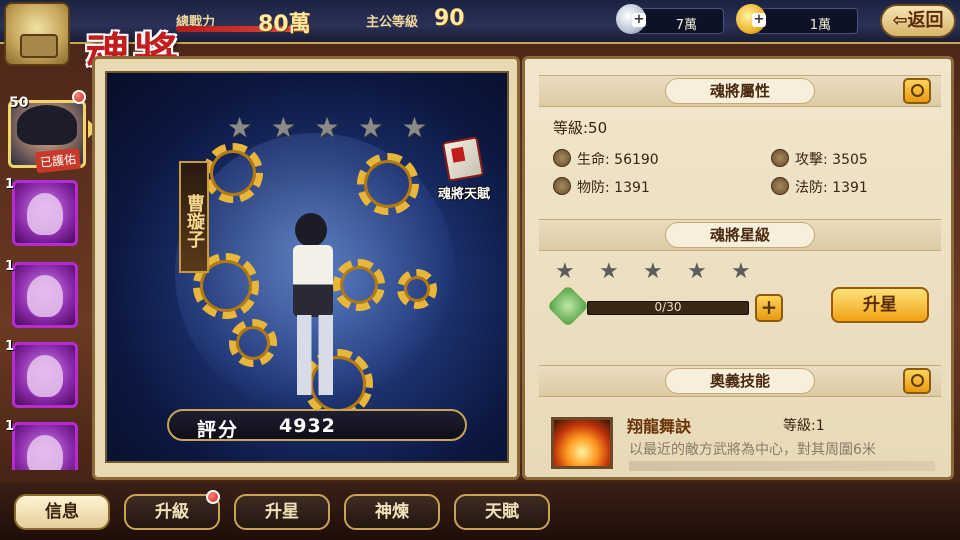 This screenshot has height=540, width=960. Describe the element at coordinates (780, 186) in the screenshot. I see `magic-defense-icon` at that location.